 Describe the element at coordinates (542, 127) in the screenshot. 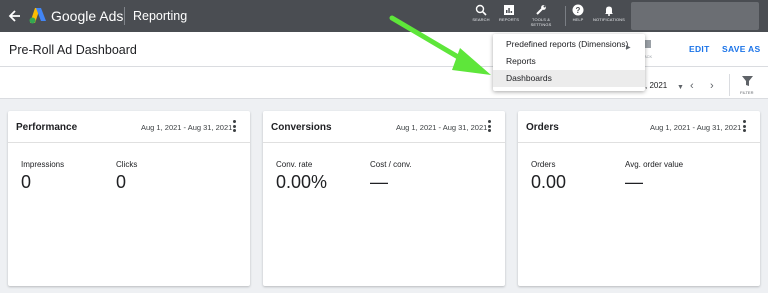

I see `card-title: Orders` at that location.